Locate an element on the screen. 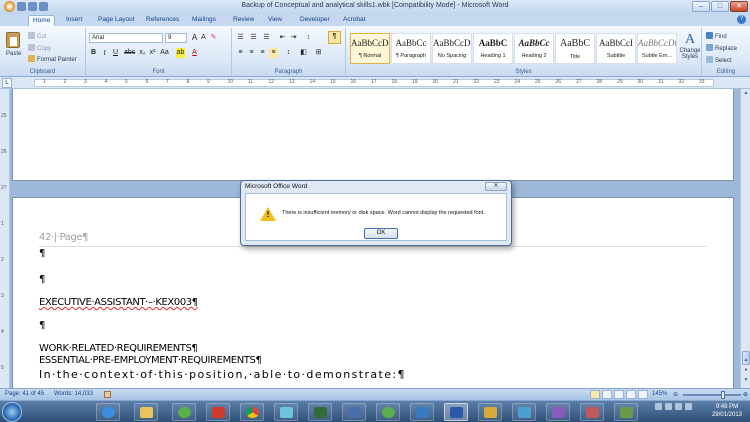 The width and height of the screenshot is (750, 422). align-right-icon: ≡ is located at coordinates (262, 53).